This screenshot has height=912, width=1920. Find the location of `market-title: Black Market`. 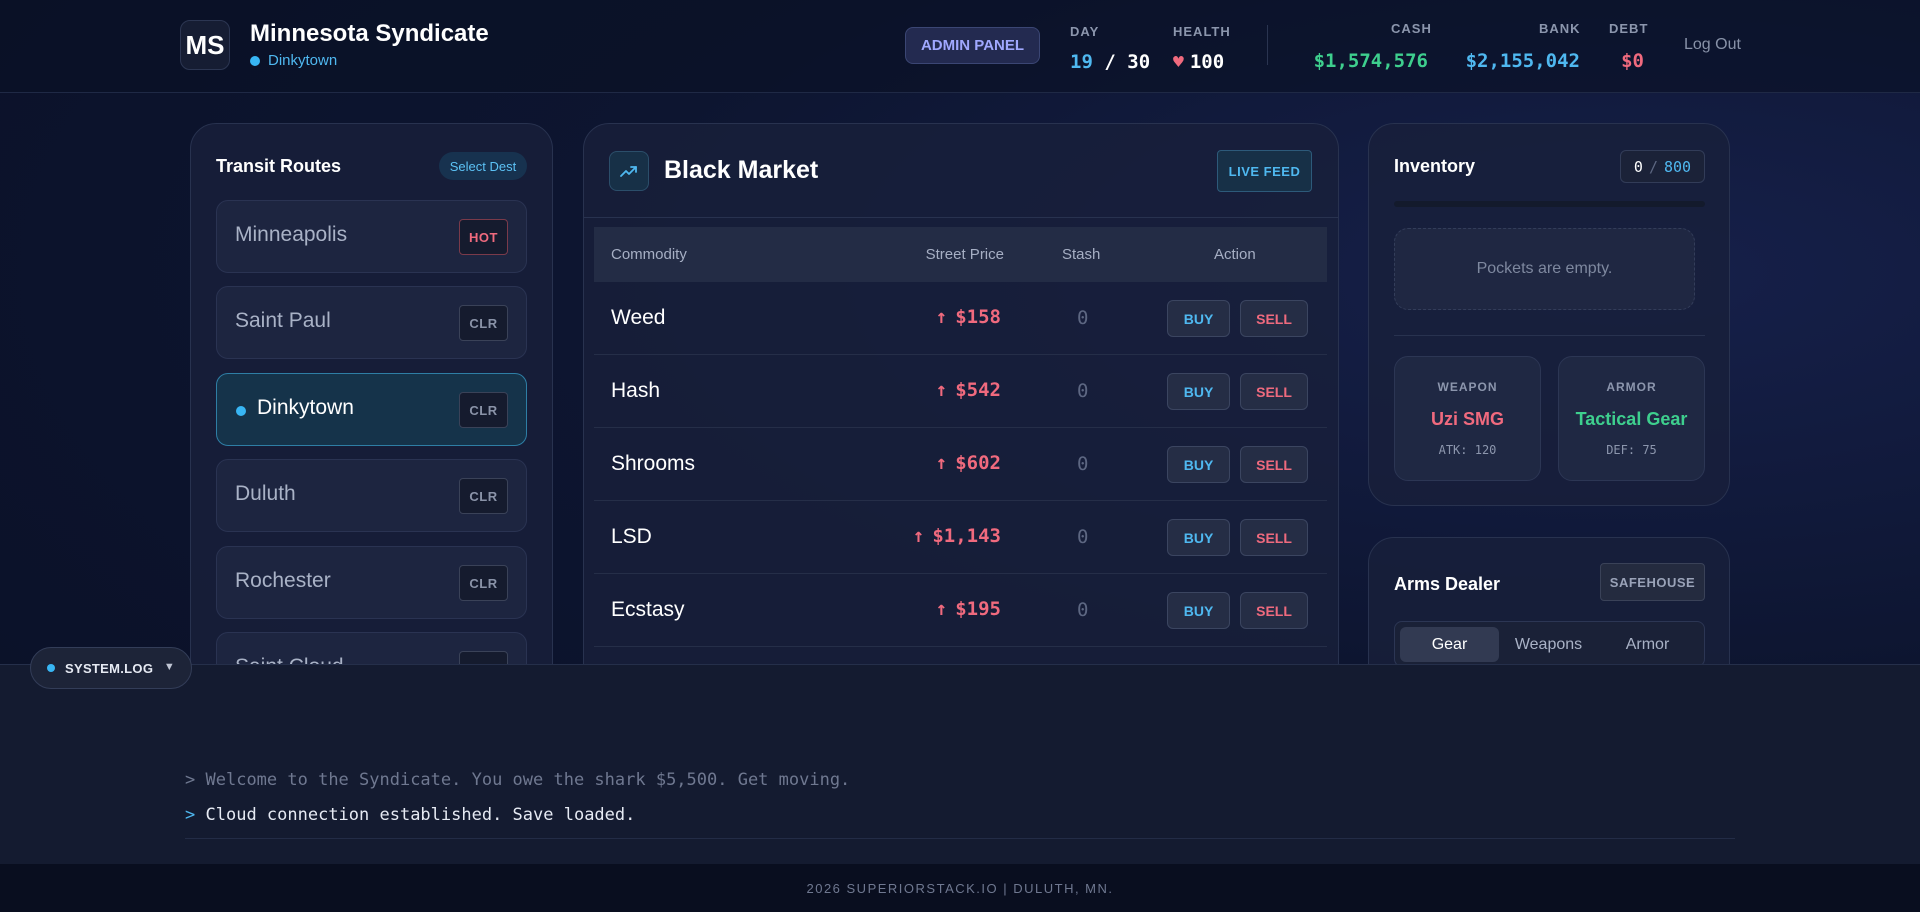

market-title: Black Market is located at coordinates (741, 170).